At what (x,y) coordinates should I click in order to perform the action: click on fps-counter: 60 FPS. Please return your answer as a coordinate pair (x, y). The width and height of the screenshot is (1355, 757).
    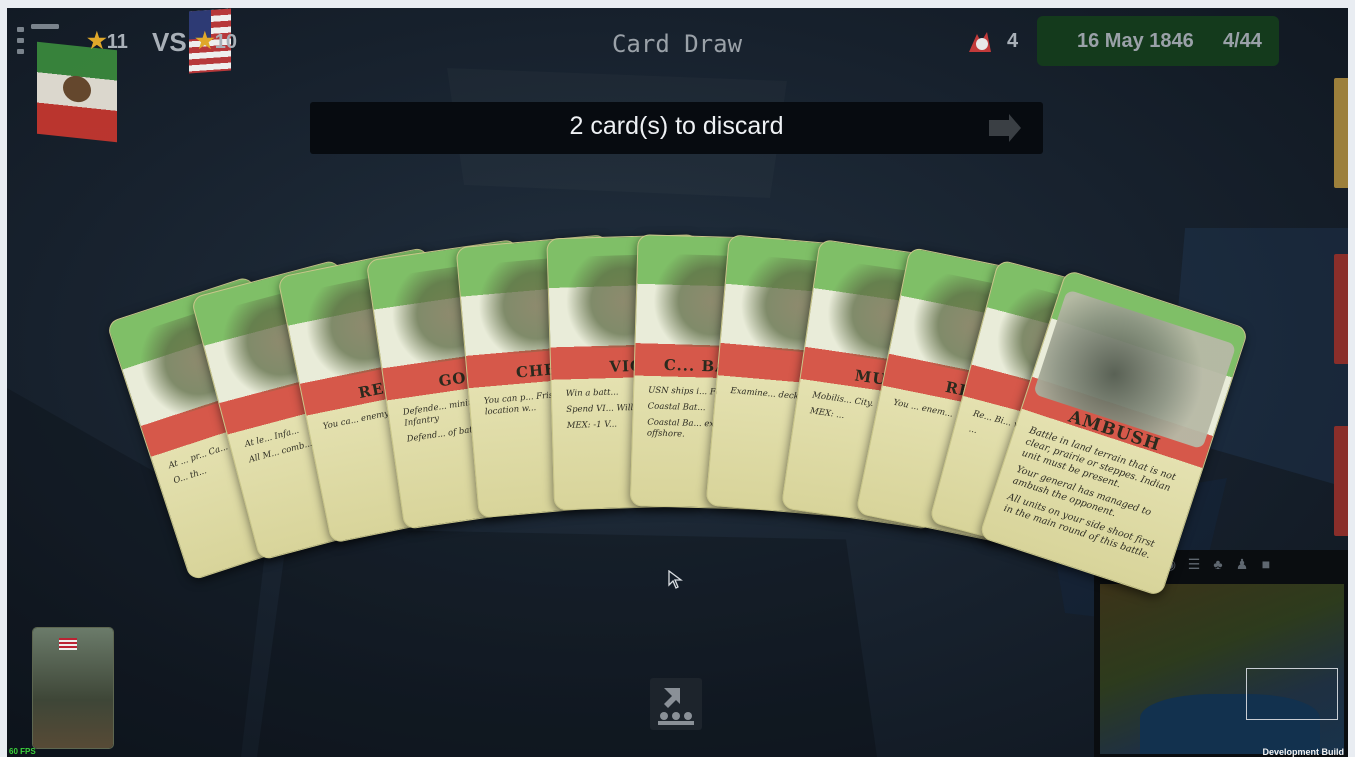
    Looking at the image, I should click on (22, 751).